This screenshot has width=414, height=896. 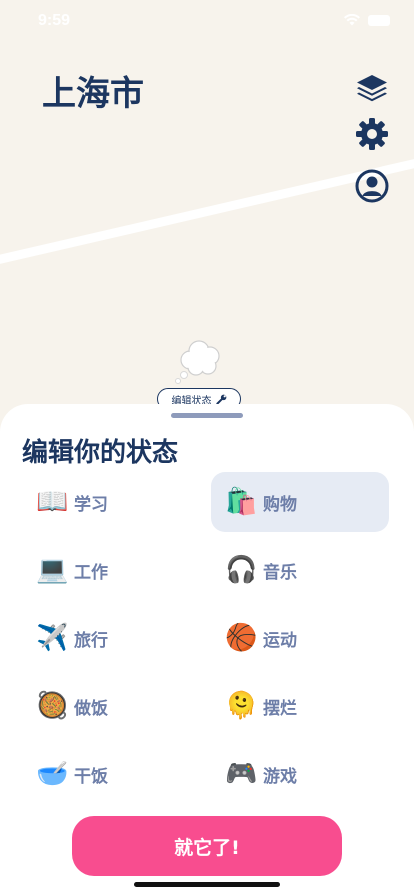 What do you see at coordinates (207, 884) in the screenshot?
I see `home-indicator` at bounding box center [207, 884].